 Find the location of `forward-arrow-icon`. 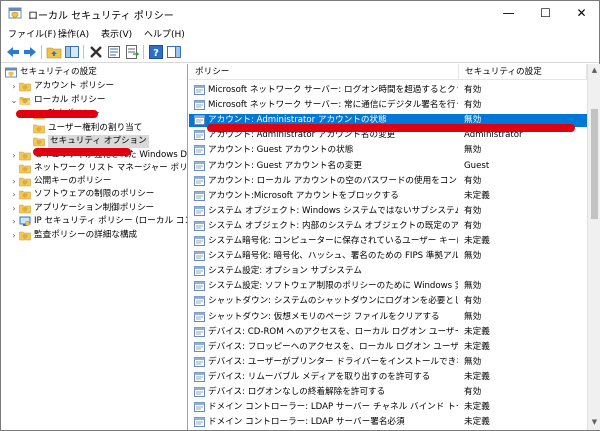

forward-arrow-icon is located at coordinates (30, 52).